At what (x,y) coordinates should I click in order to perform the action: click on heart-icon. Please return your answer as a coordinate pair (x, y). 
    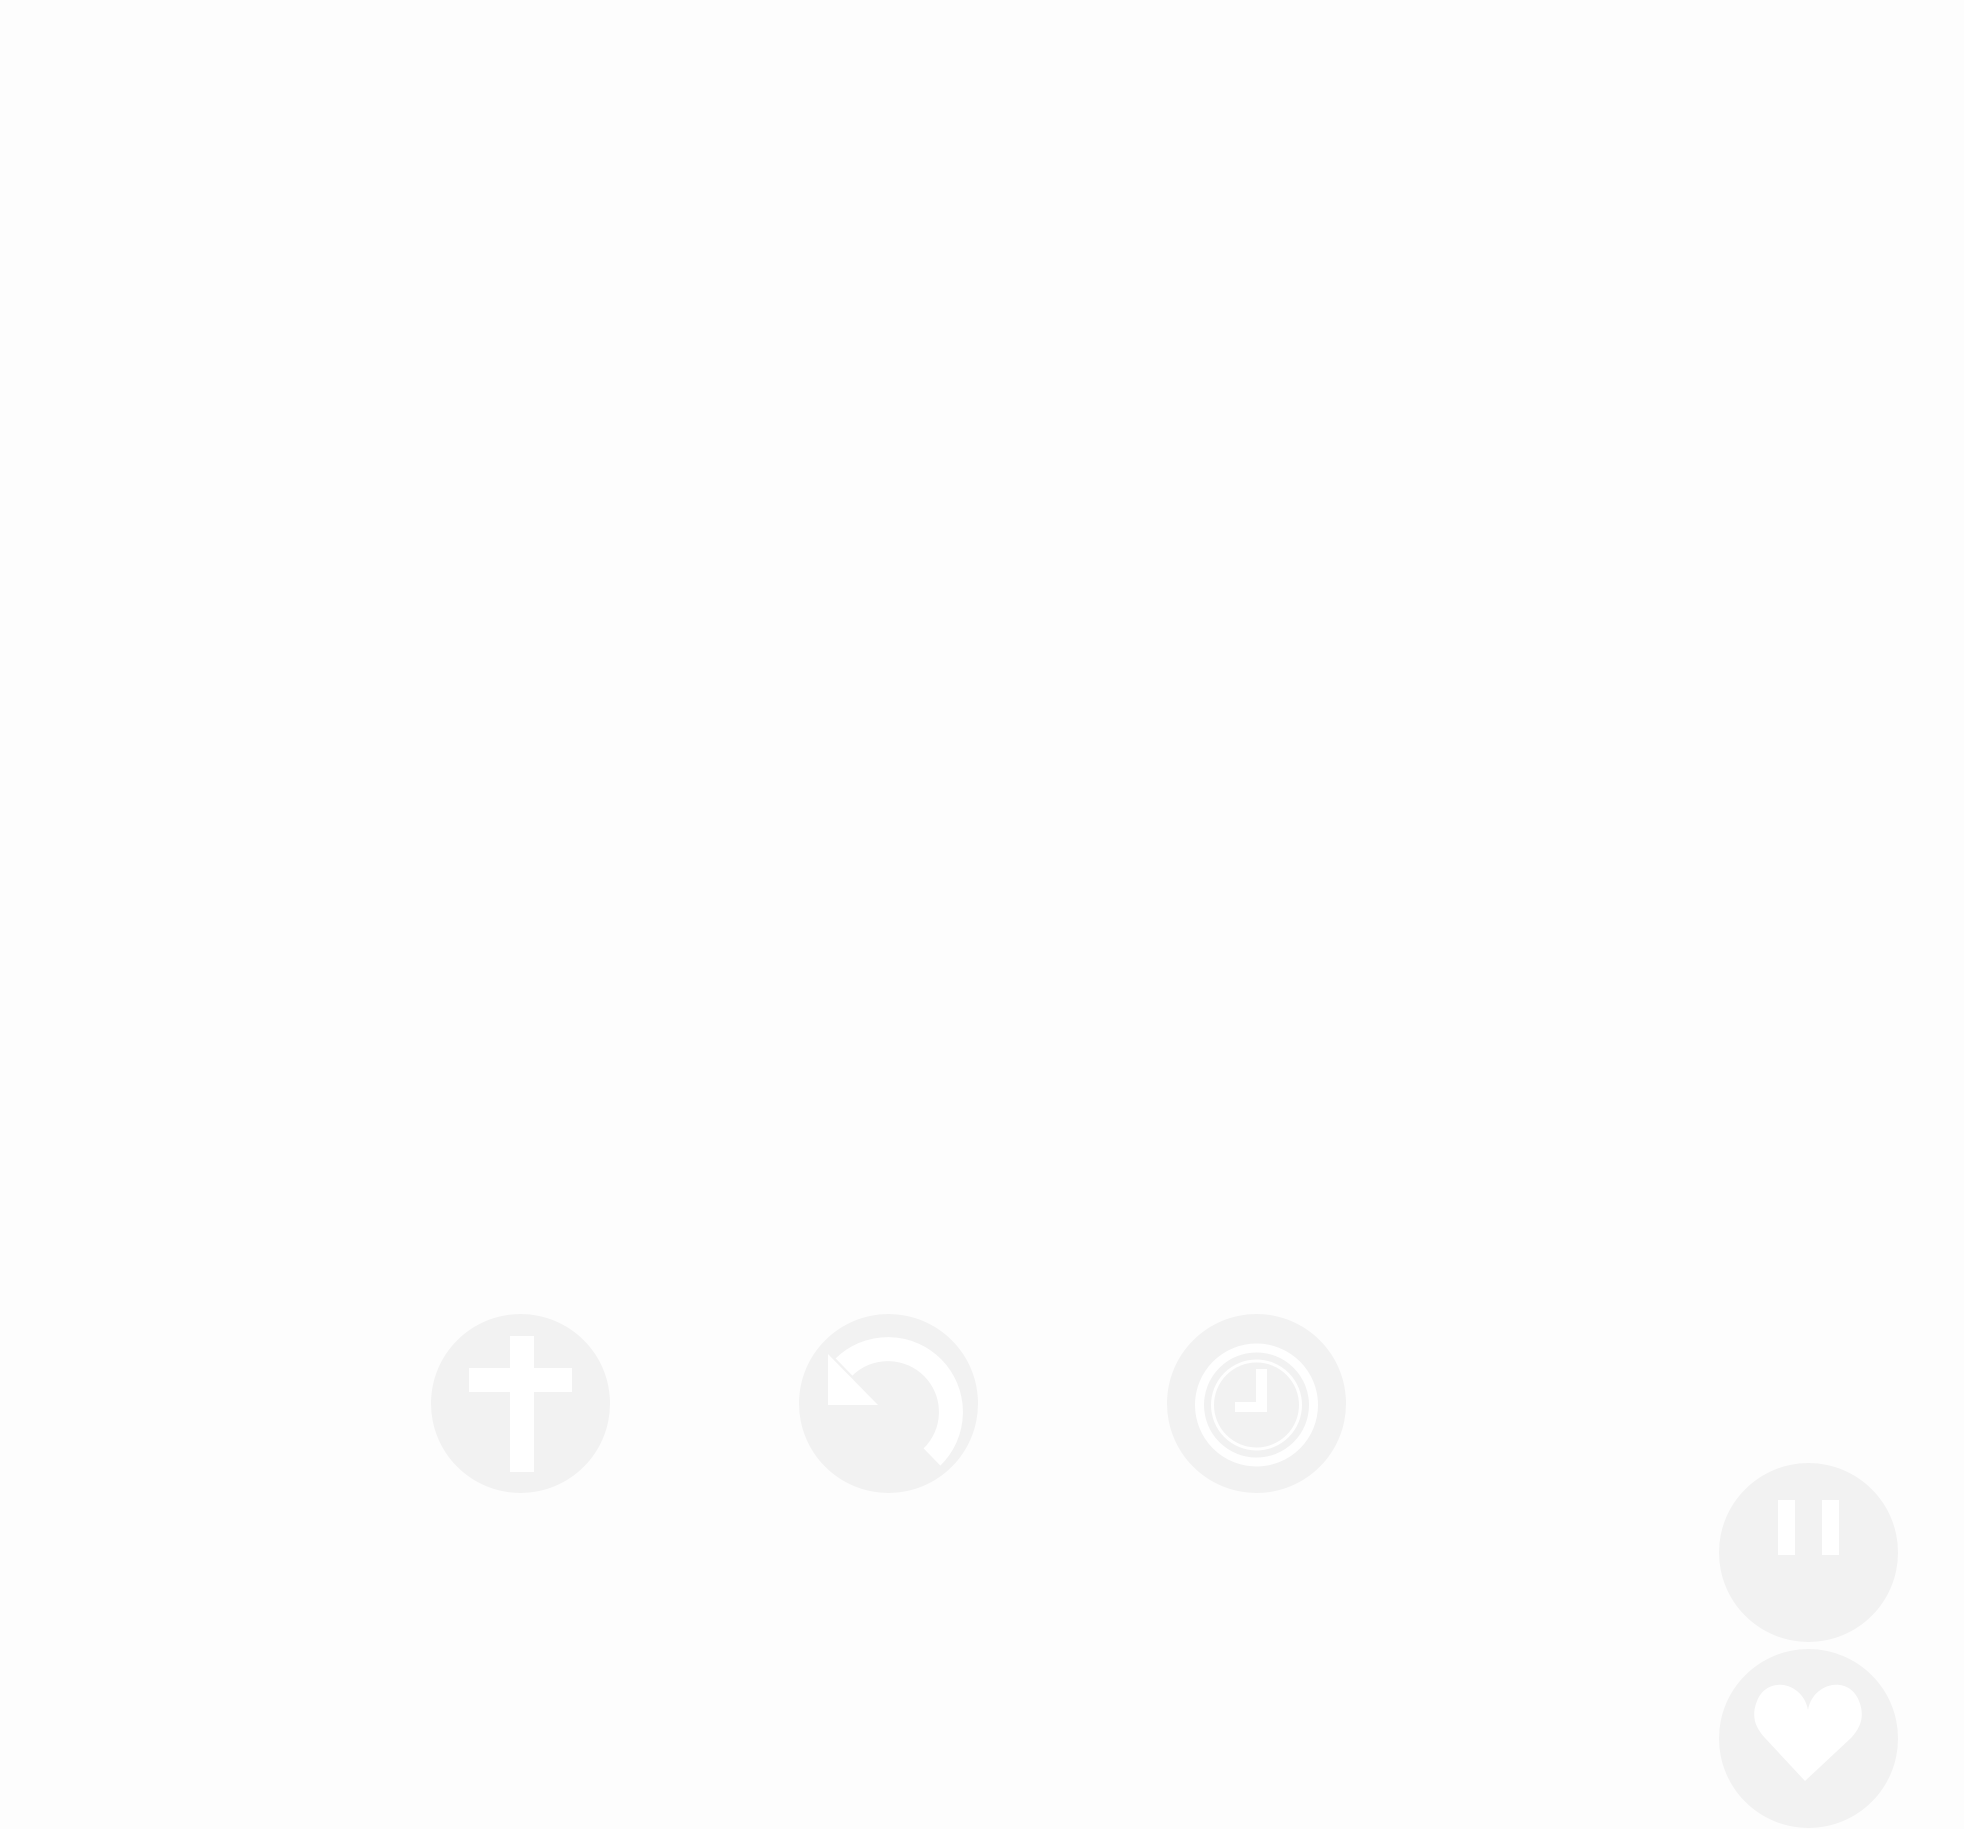
    Looking at the image, I should click on (1808, 1732).